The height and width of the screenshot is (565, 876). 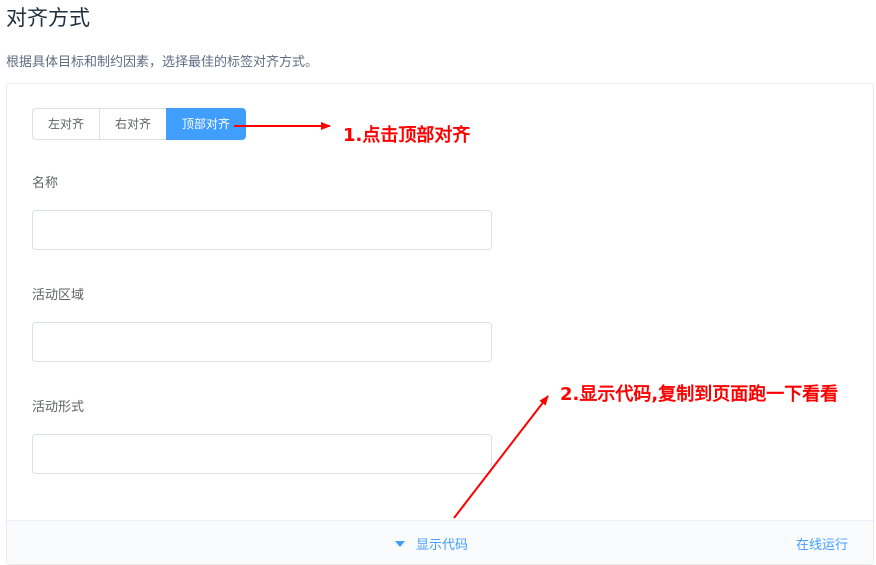 What do you see at coordinates (262, 230) in the screenshot?
I see `name-input` at bounding box center [262, 230].